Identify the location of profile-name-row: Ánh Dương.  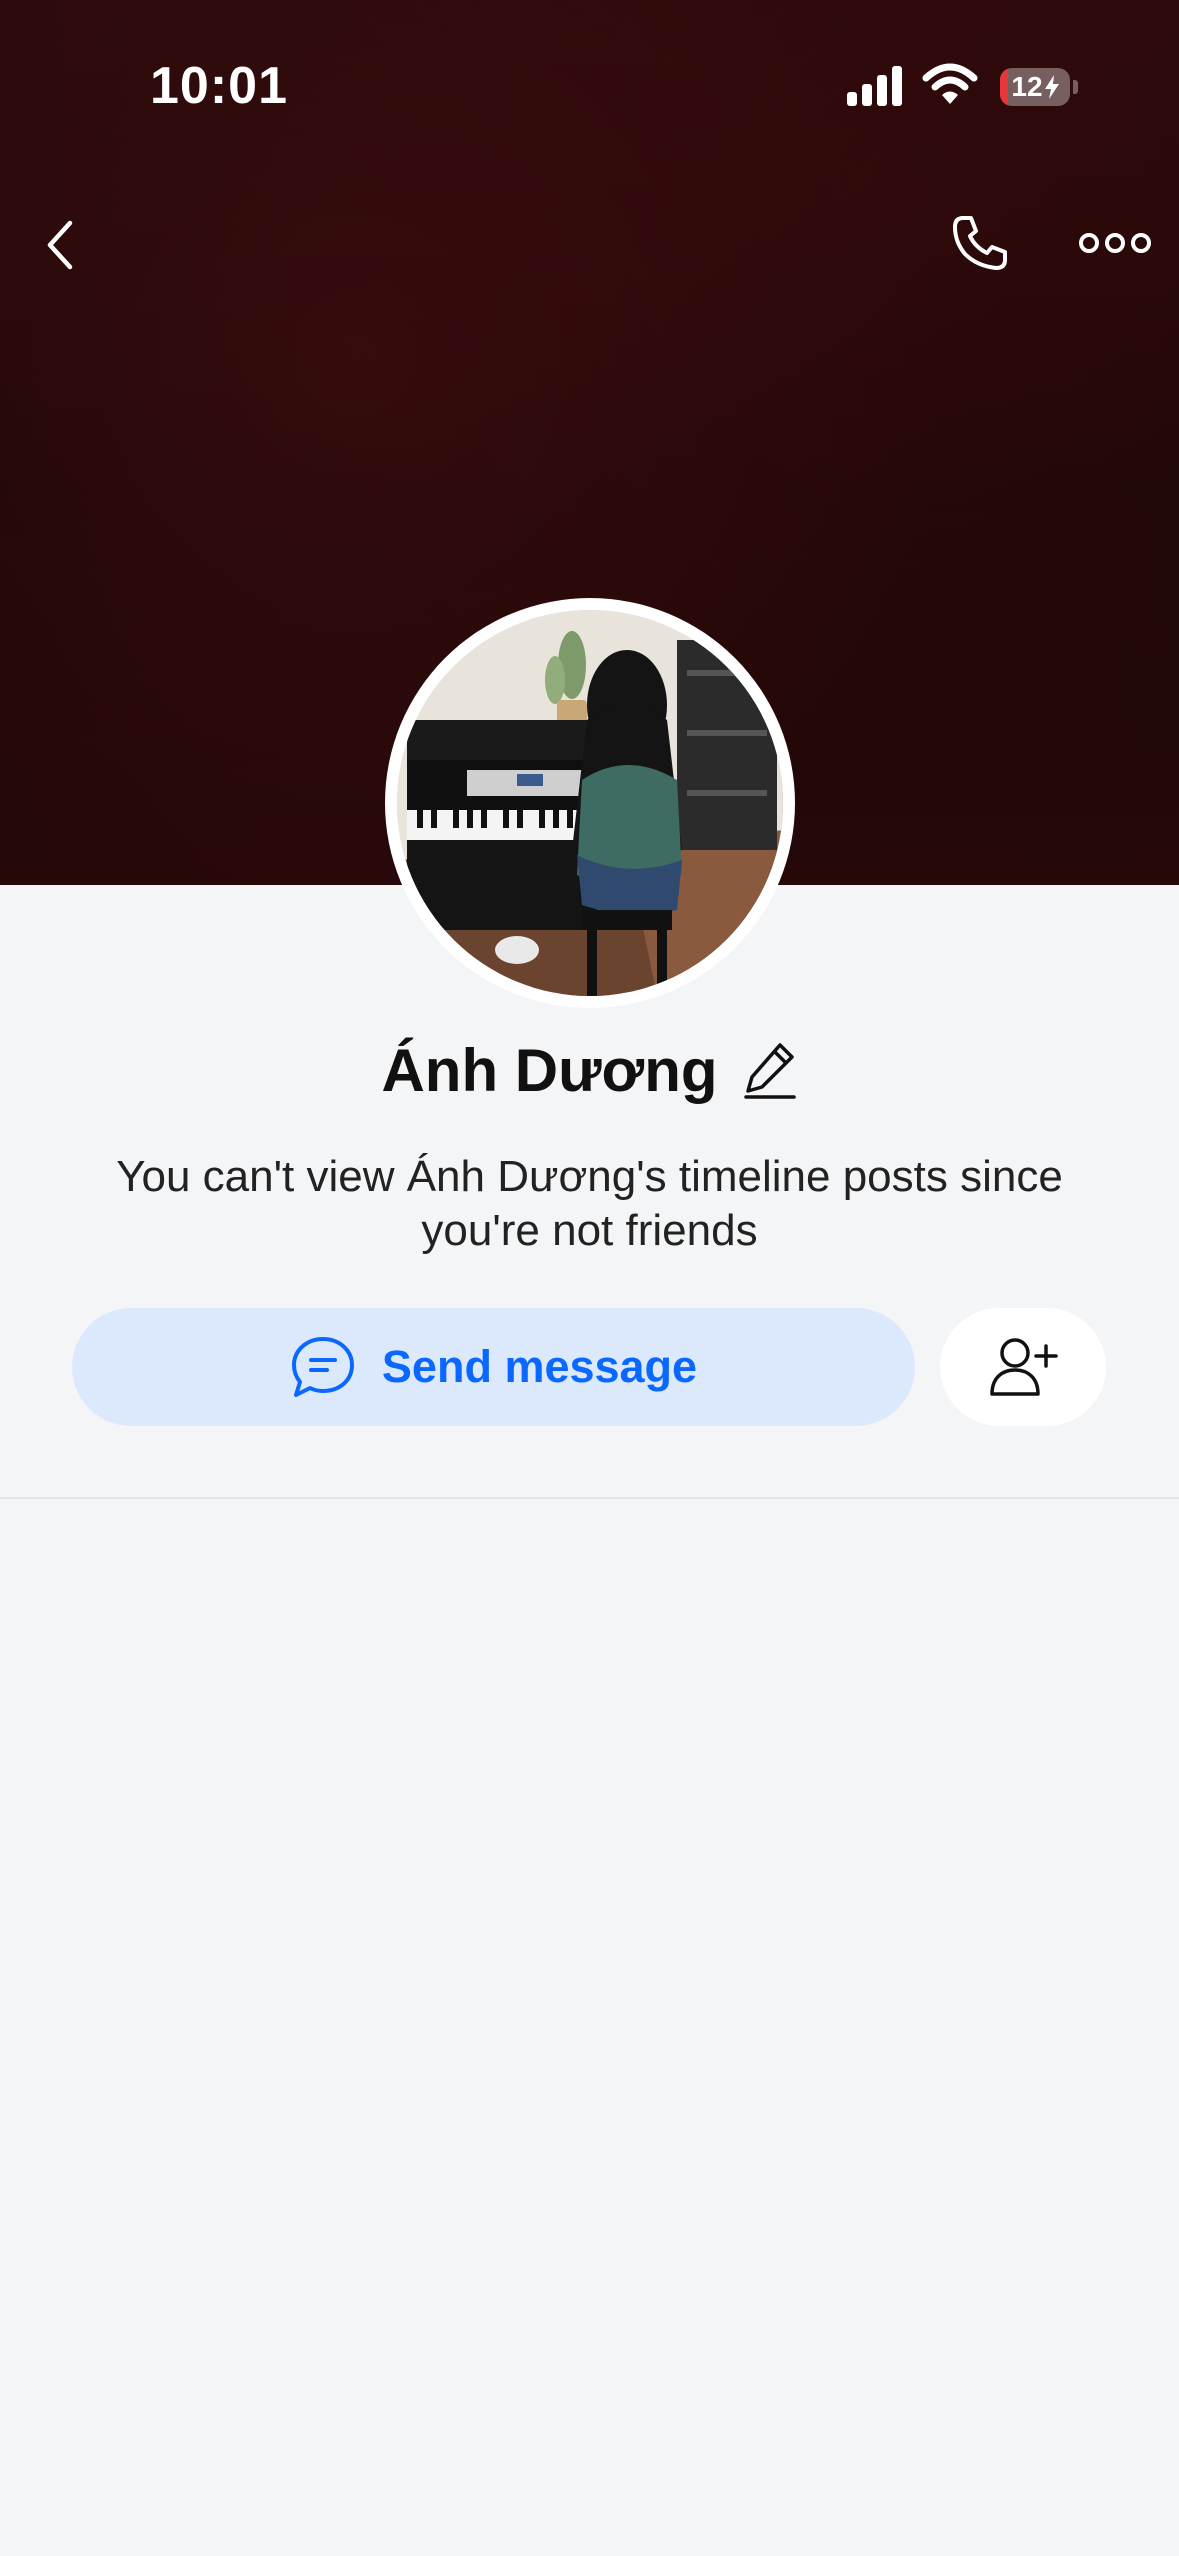
(589, 1070).